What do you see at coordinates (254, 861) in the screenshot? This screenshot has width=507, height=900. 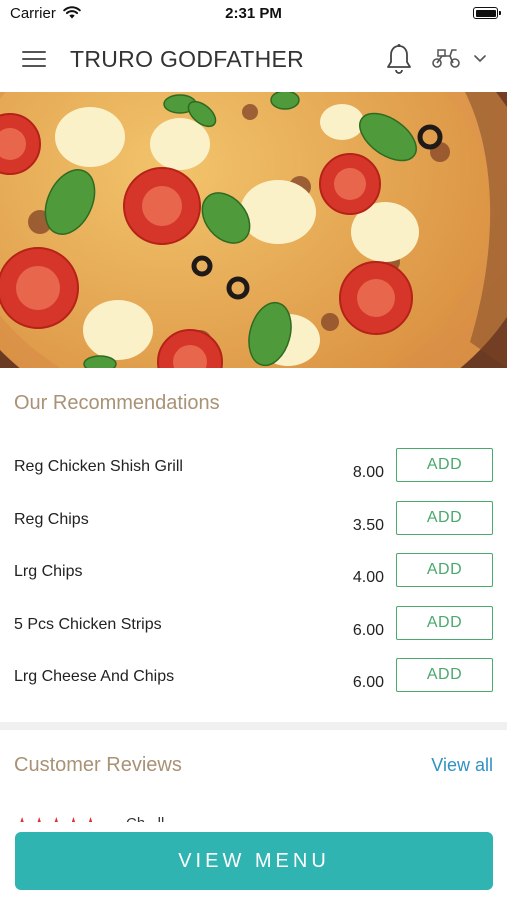 I see `view-menu-button: VIEW MENU` at bounding box center [254, 861].